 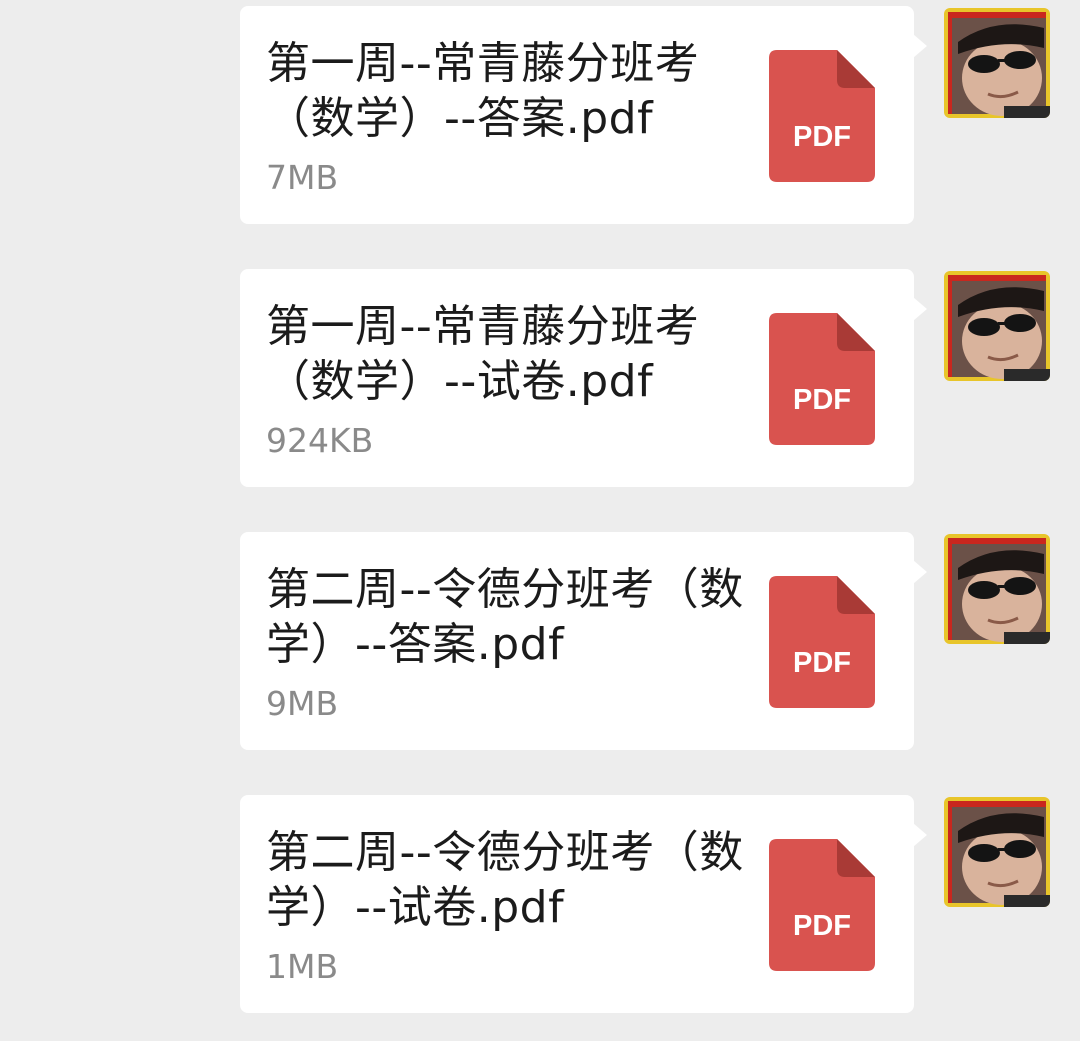 I want to click on file-size: 924KB, so click(x=320, y=440).